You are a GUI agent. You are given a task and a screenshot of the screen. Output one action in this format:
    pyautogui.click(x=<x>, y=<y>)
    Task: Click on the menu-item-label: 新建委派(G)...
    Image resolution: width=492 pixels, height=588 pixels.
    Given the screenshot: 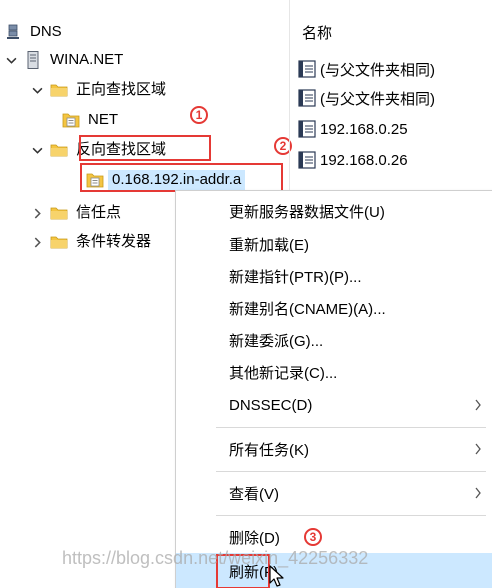 What is the action you would take?
    pyautogui.click(x=276, y=341)
    